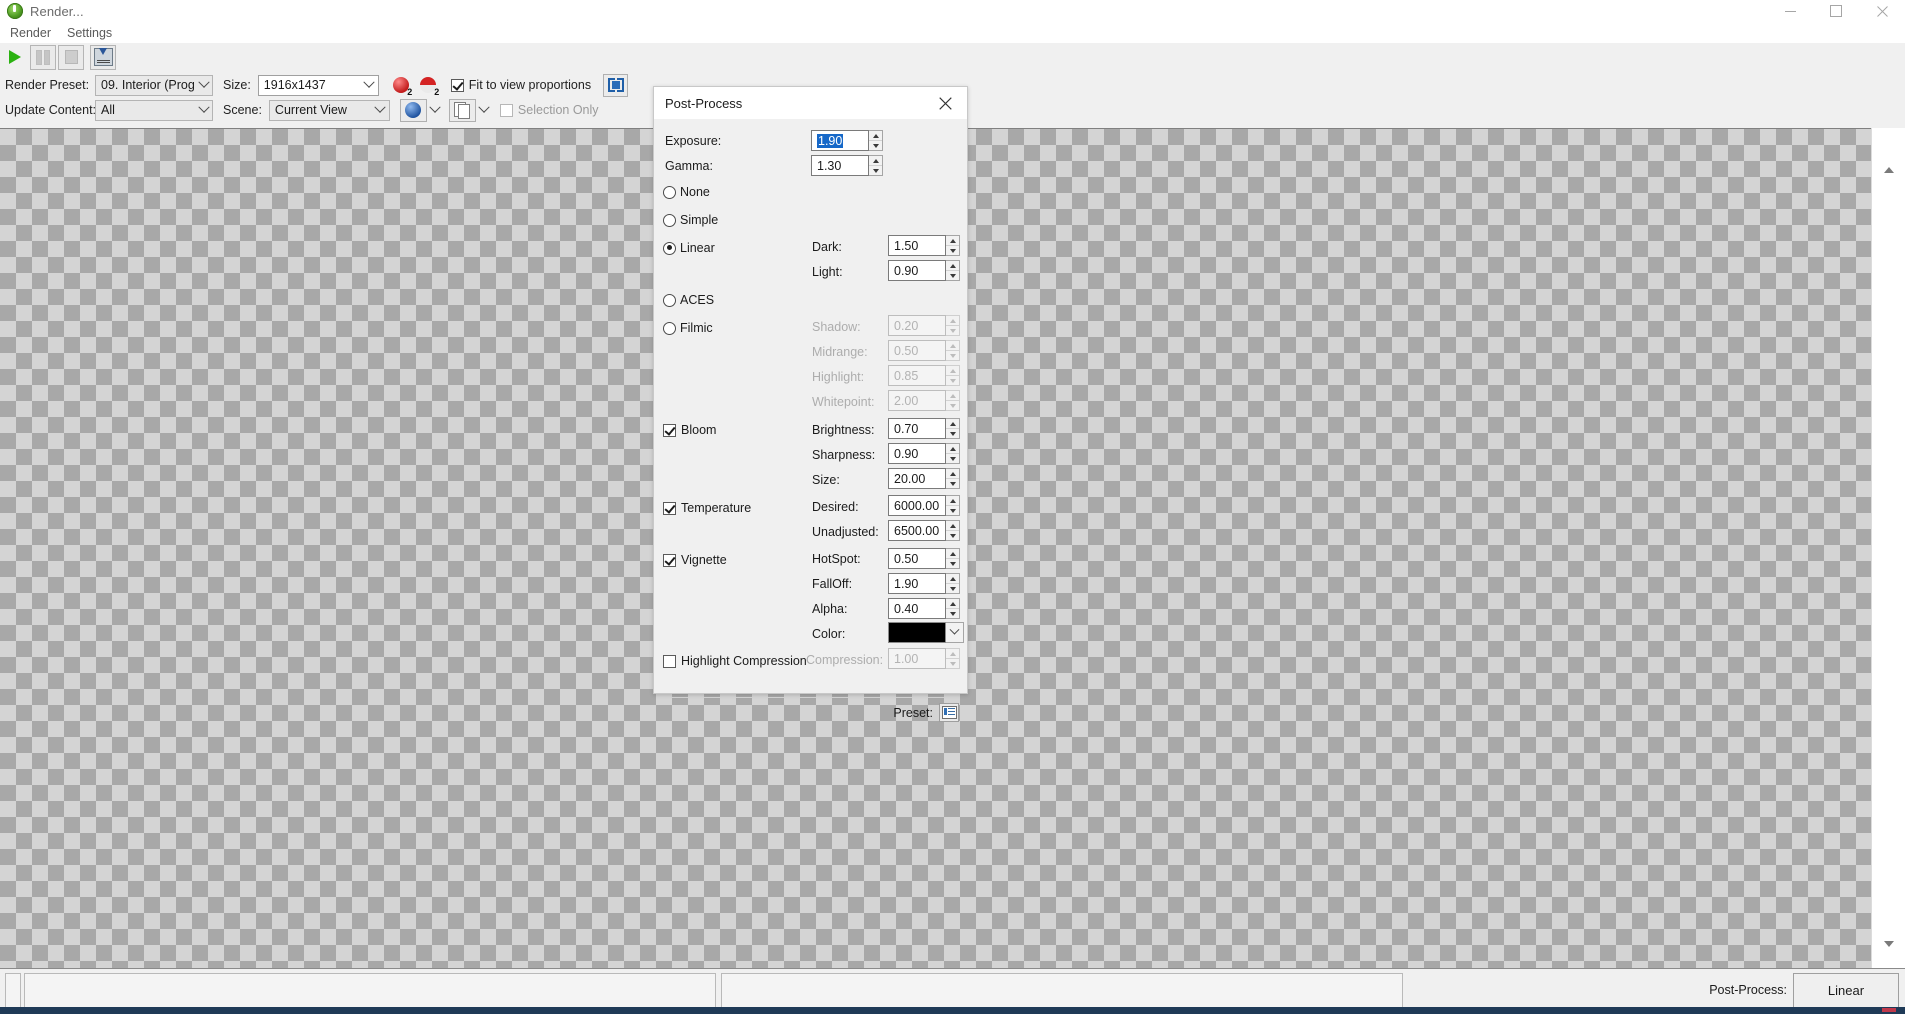 This screenshot has height=1014, width=1905. I want to click on desired-input: 6000.00, so click(917, 505).